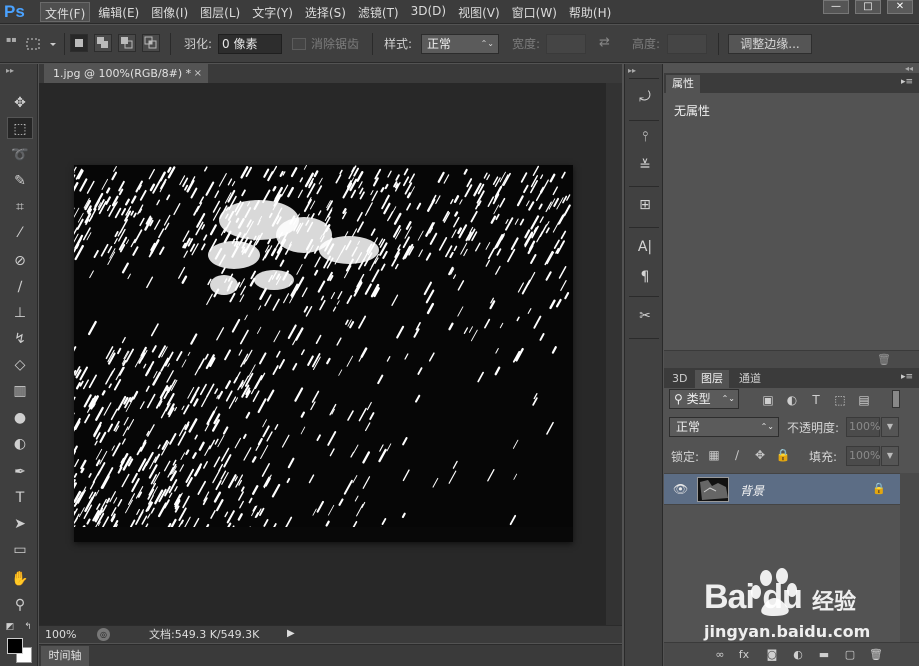 The width and height of the screenshot is (919, 666). I want to click on fill-input: 100%, so click(863, 456).